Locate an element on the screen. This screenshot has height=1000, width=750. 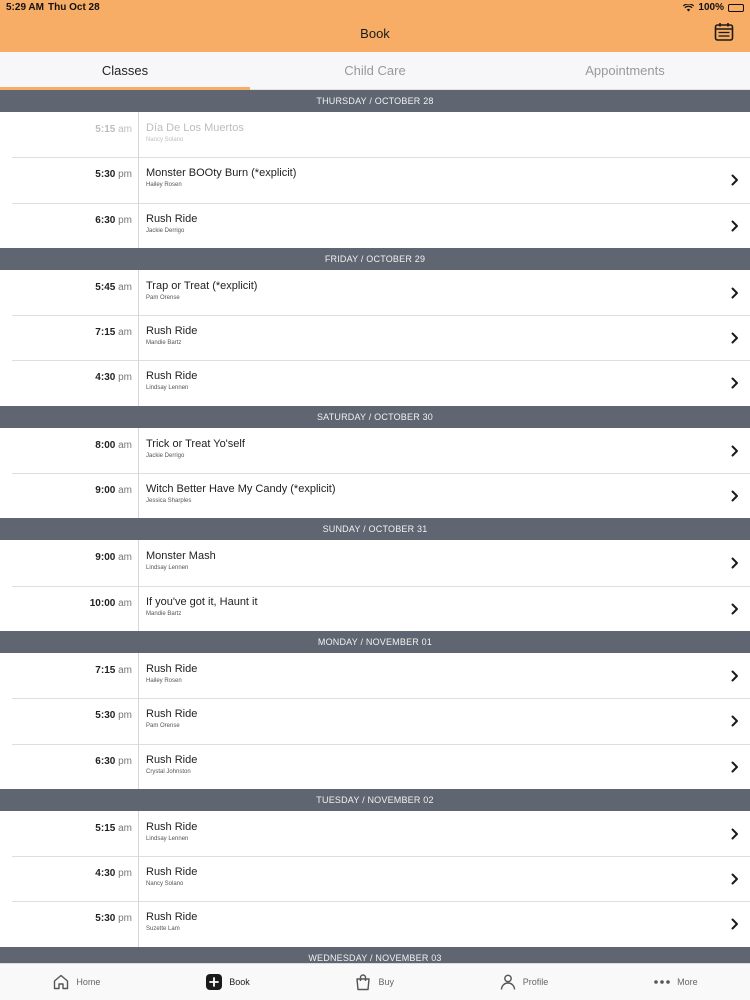
class-row: 5:30 pm Rush Ride Pam Orense is located at coordinates (375, 721).